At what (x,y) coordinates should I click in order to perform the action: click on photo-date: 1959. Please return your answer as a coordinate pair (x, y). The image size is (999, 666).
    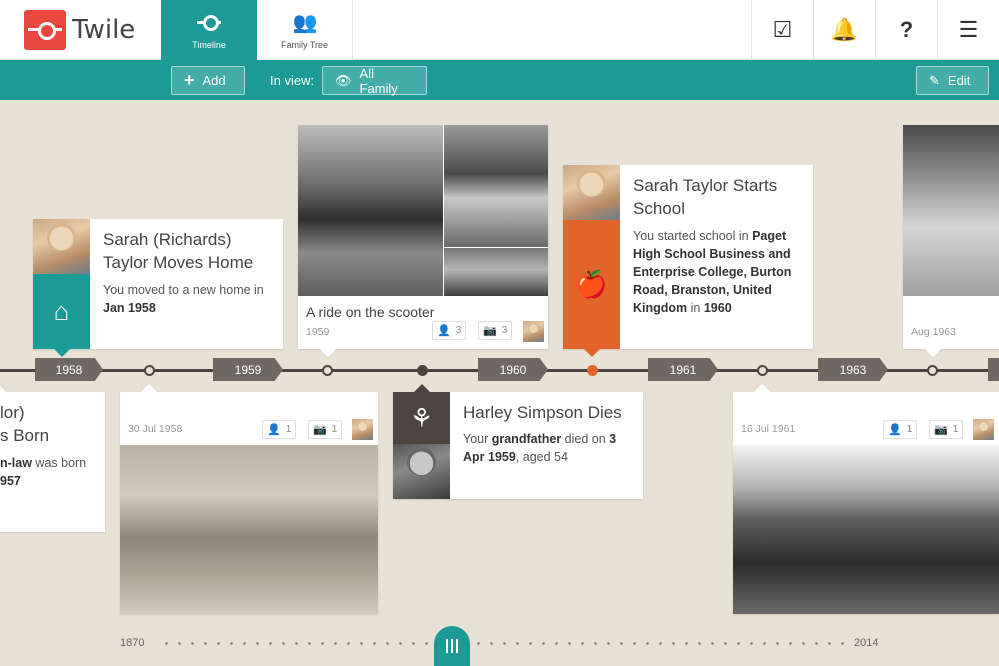
    Looking at the image, I should click on (318, 332).